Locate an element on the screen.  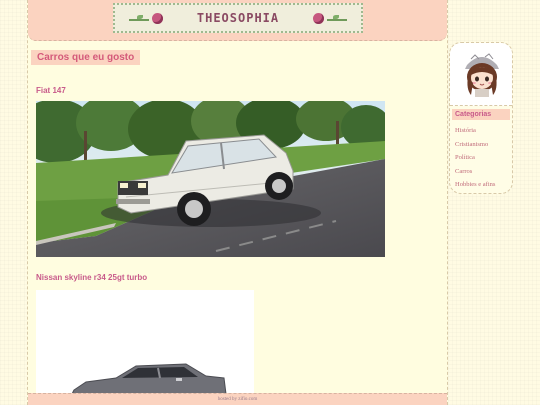
header: THEOSOPHIA is located at coordinates (237, 20).